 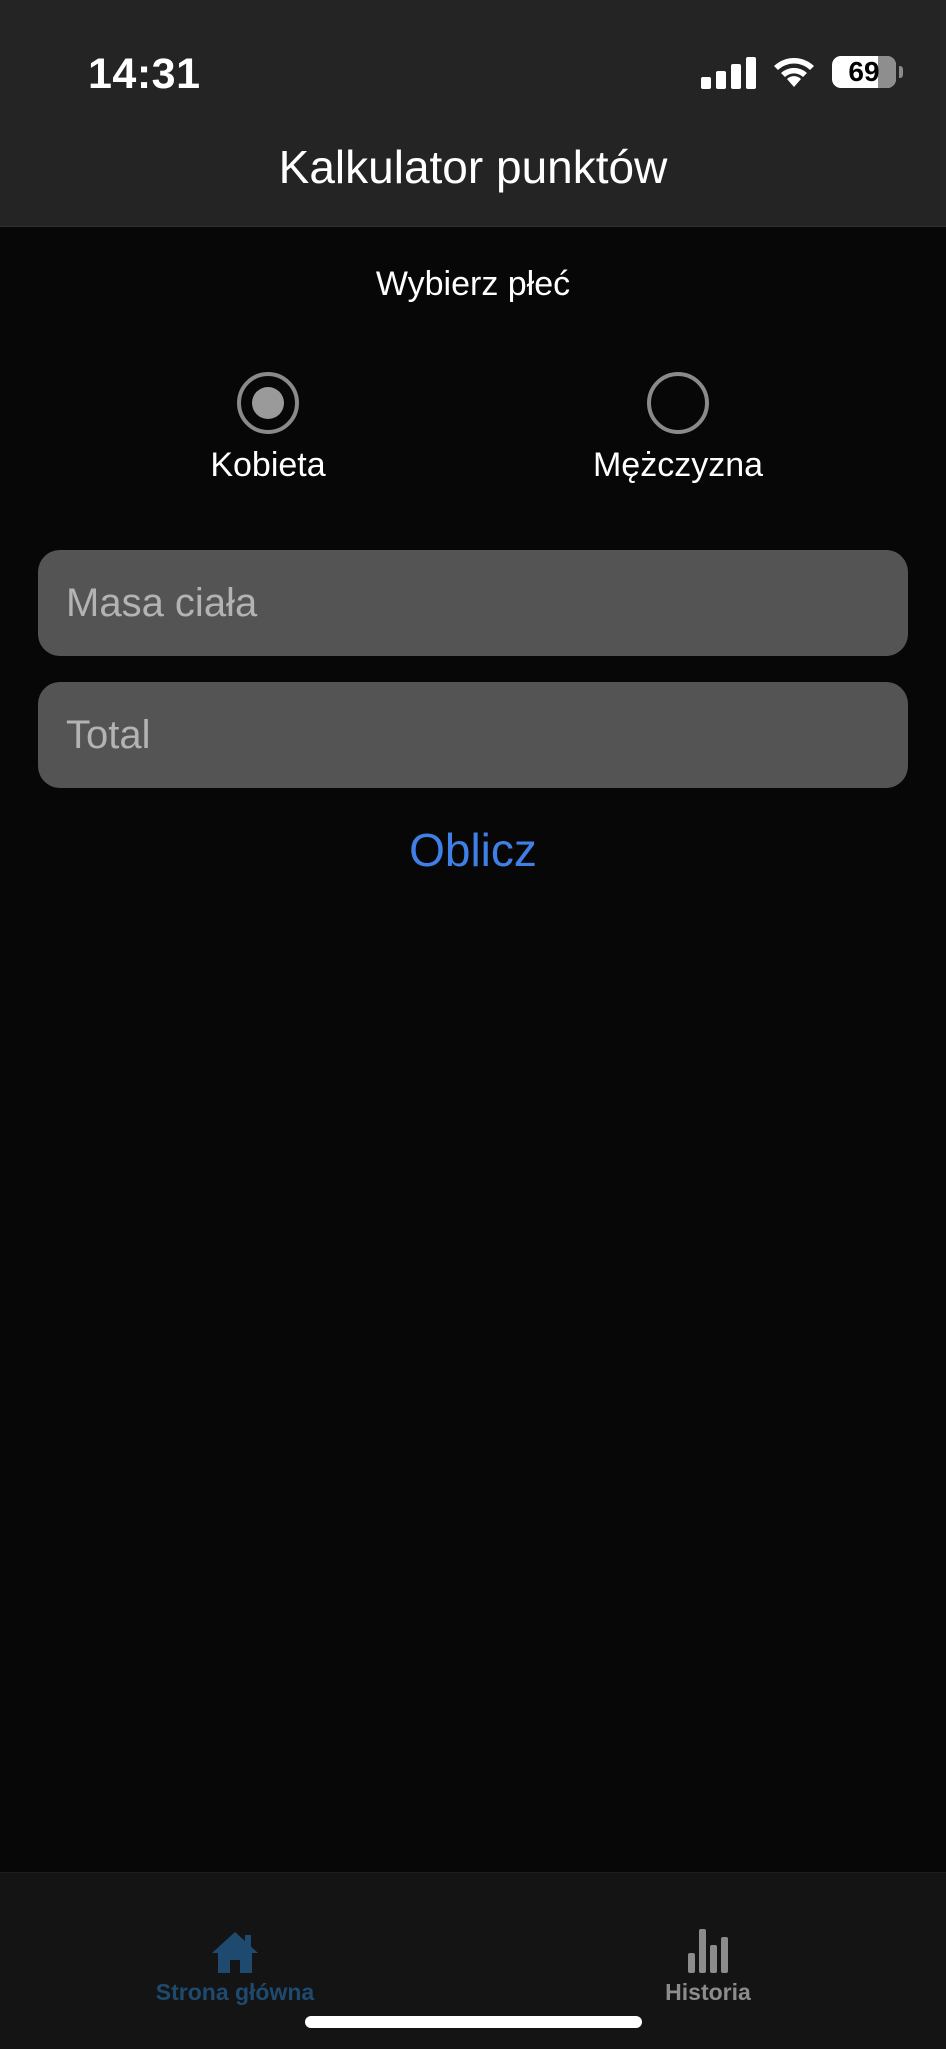 I want to click on radio-female-circle, so click(x=268, y=403).